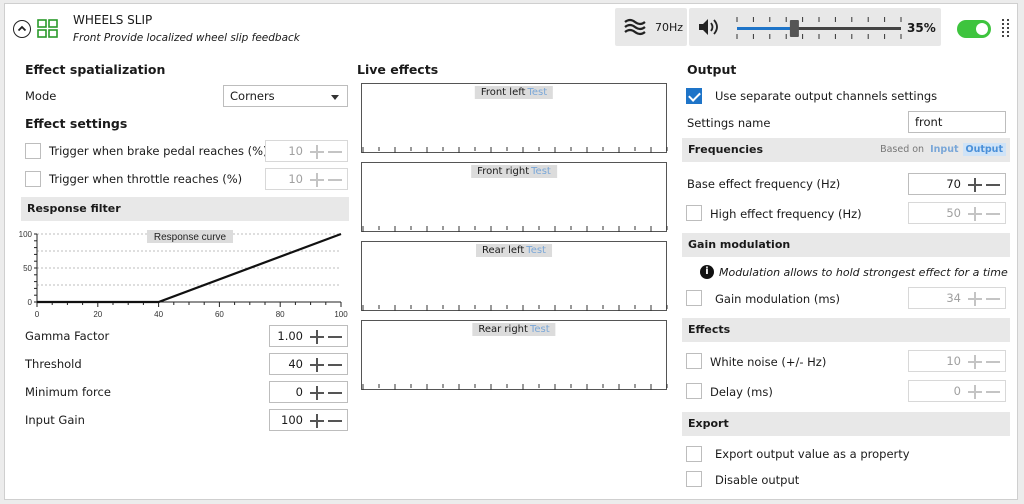 This screenshot has width=1024, height=504. What do you see at coordinates (398, 69) in the screenshot?
I see `live-effects-heading: Live effects` at bounding box center [398, 69].